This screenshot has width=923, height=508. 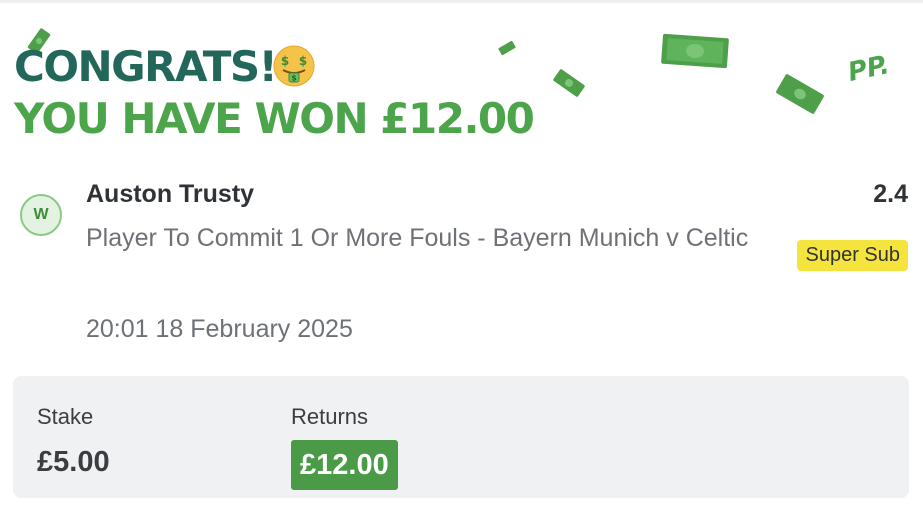 I want to click on returns-label: Returns, so click(x=330, y=416).